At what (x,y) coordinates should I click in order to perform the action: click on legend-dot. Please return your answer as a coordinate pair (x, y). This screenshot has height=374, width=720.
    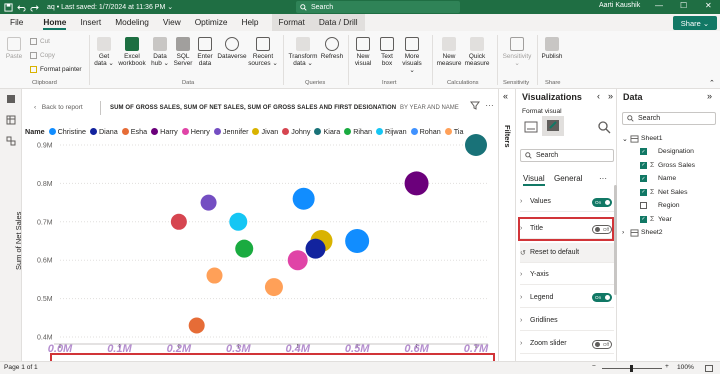
    Looking at the image, I should click on (217, 131).